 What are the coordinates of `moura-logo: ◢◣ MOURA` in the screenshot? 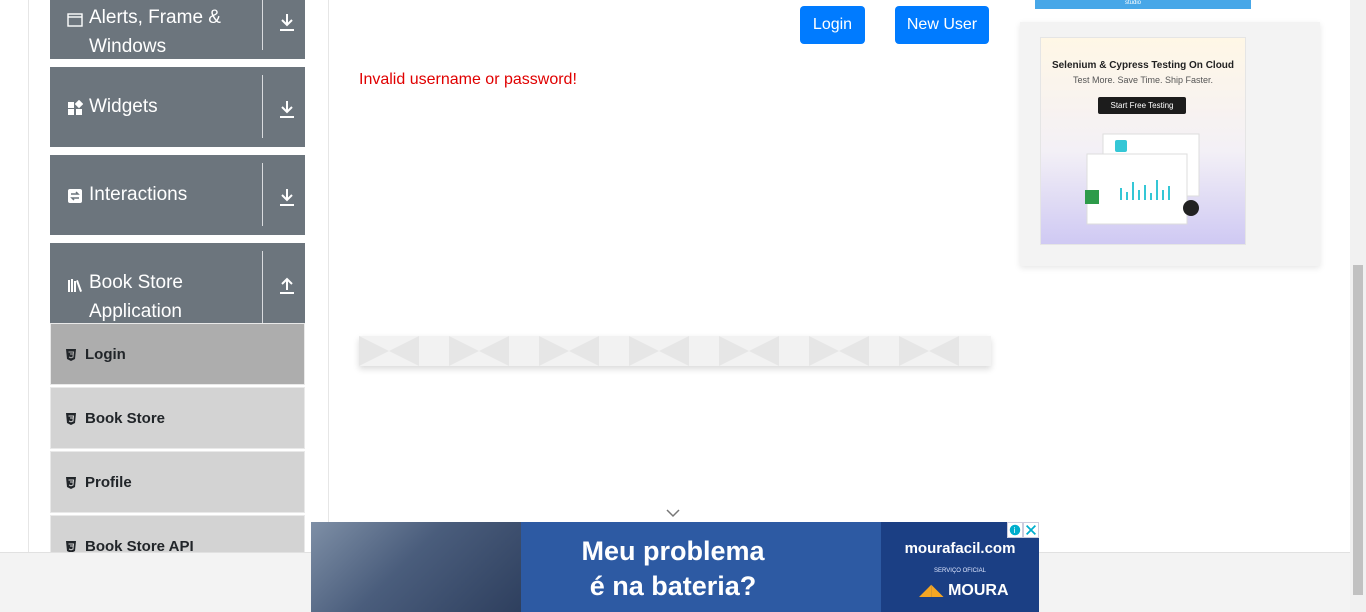 It's located at (964, 590).